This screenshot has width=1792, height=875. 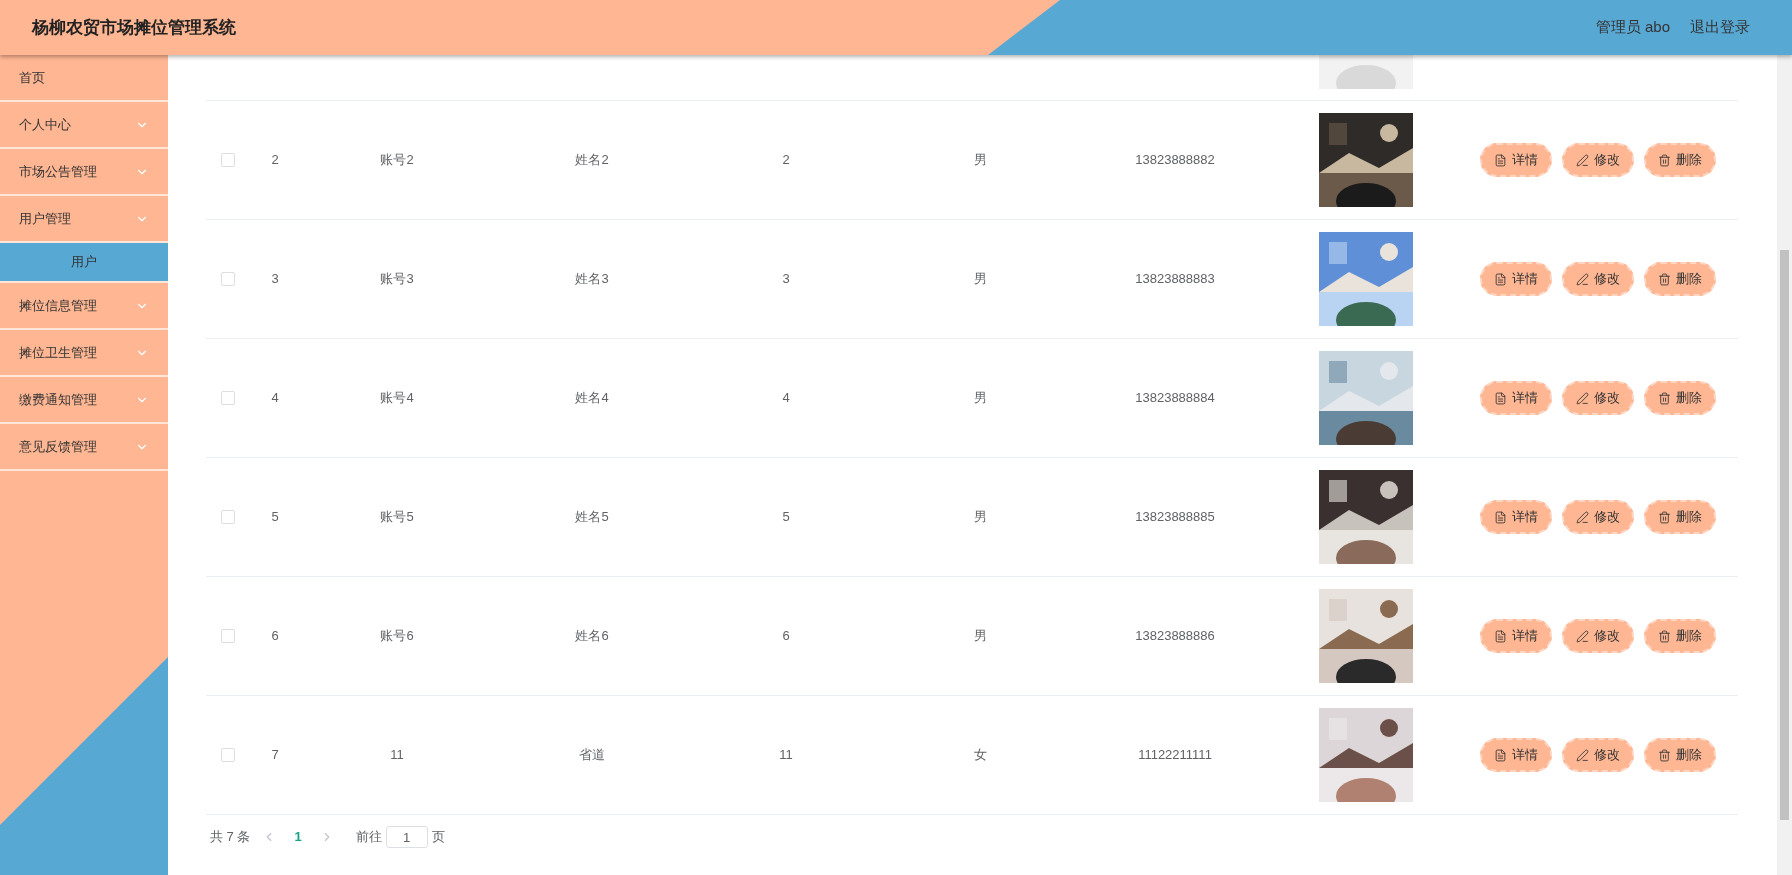 I want to click on menu-item: 个人中心, so click(x=84, y=125).